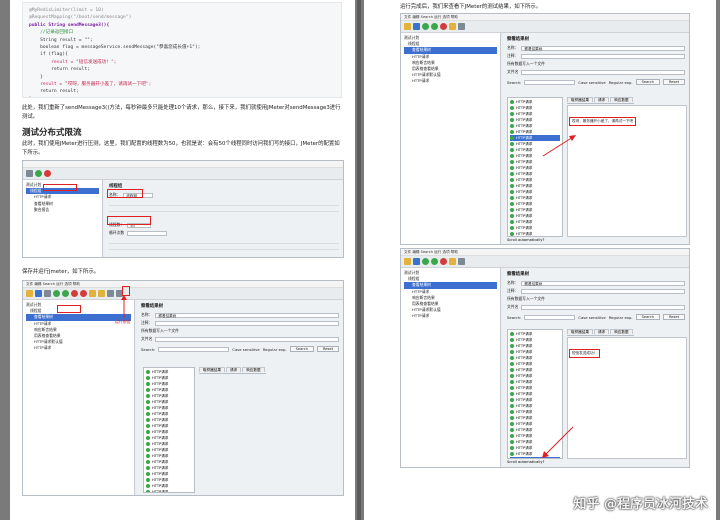  I want to click on code-line: result = "短信发送成功！";, so click(73, 62).